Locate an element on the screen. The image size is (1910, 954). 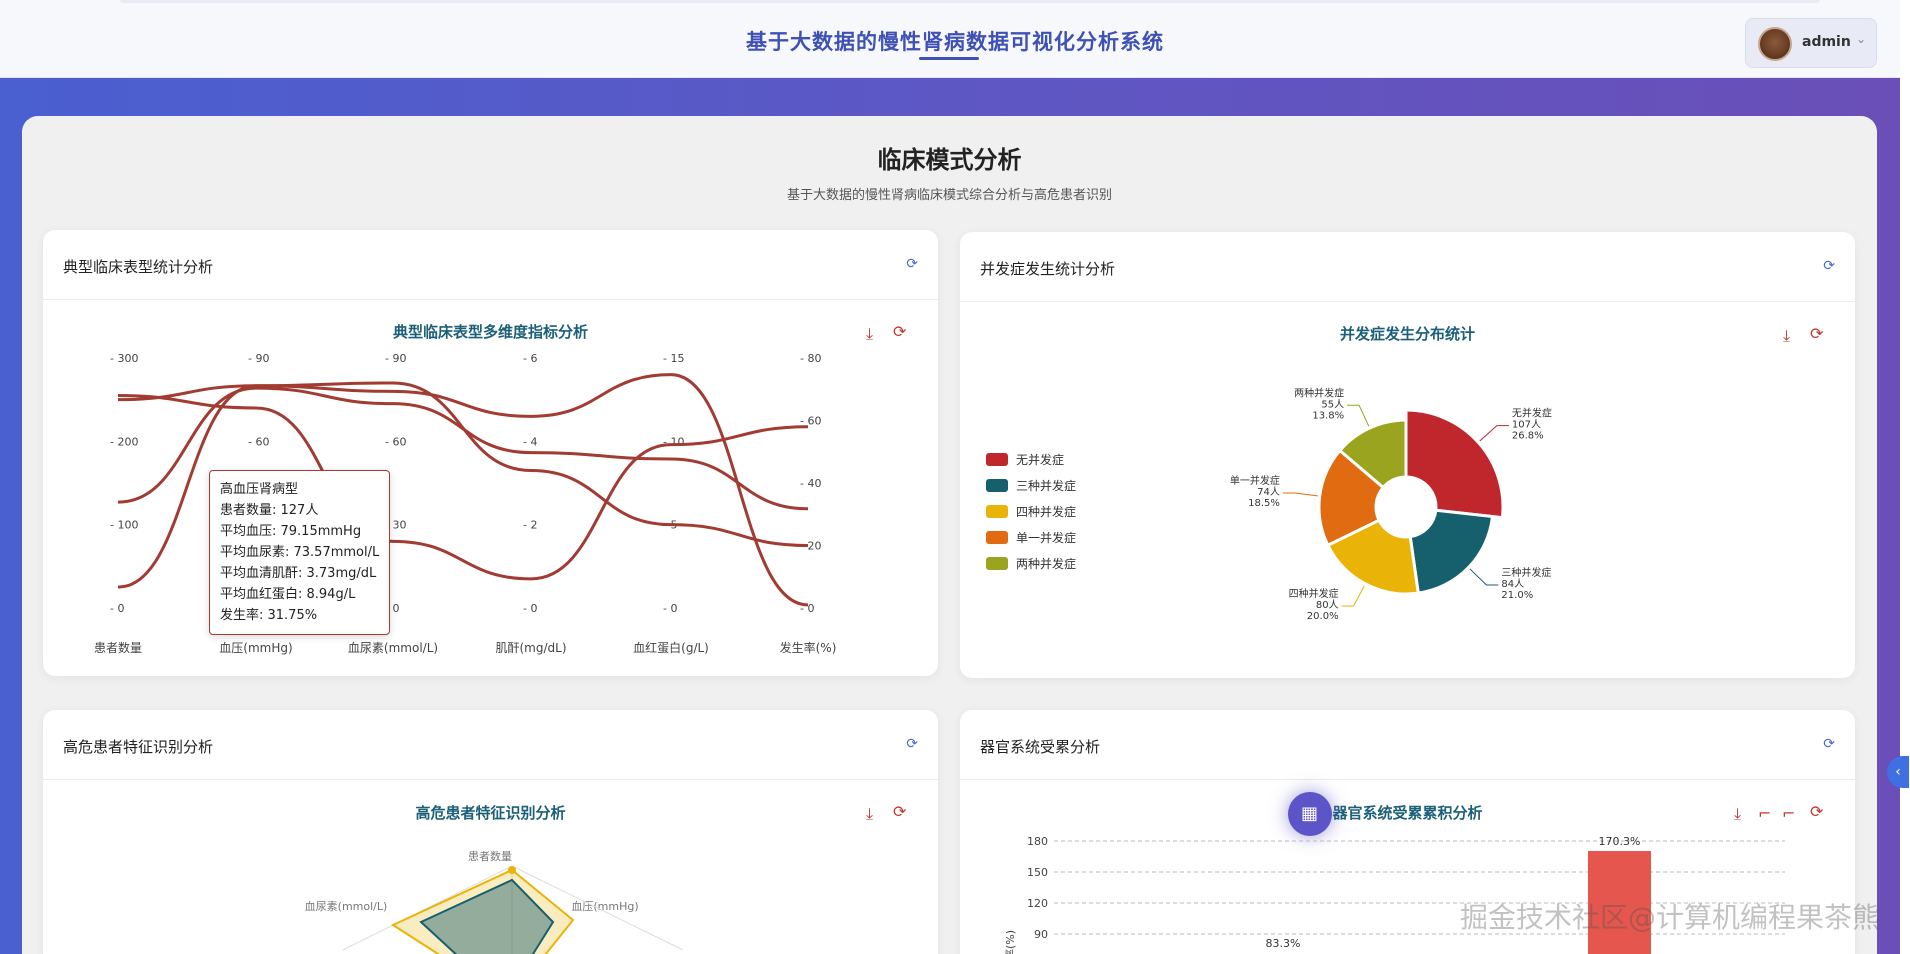
axis-tick-label: - 4 is located at coordinates (530, 441).